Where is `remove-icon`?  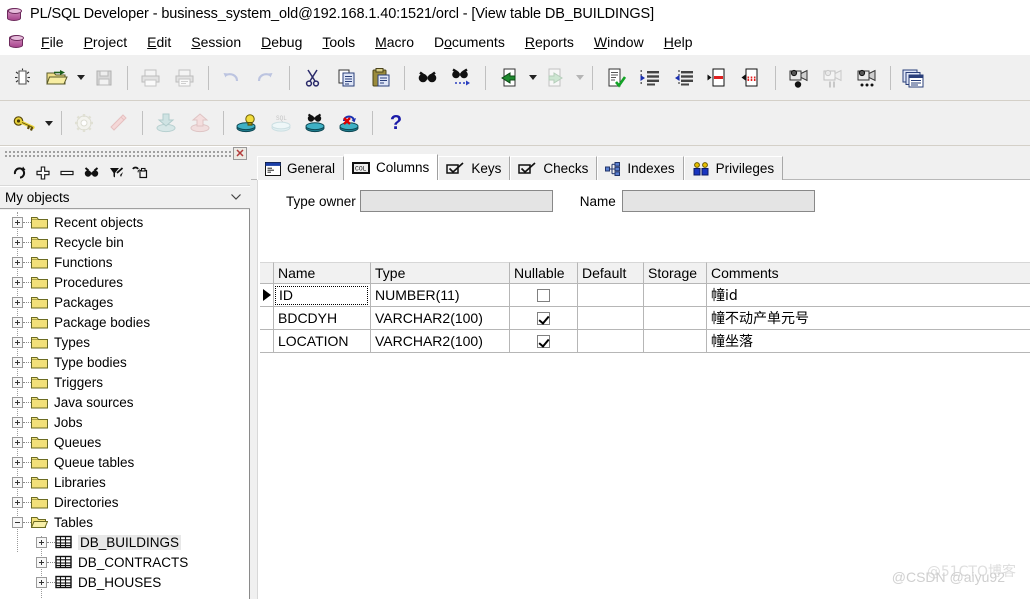 remove-icon is located at coordinates (67, 173).